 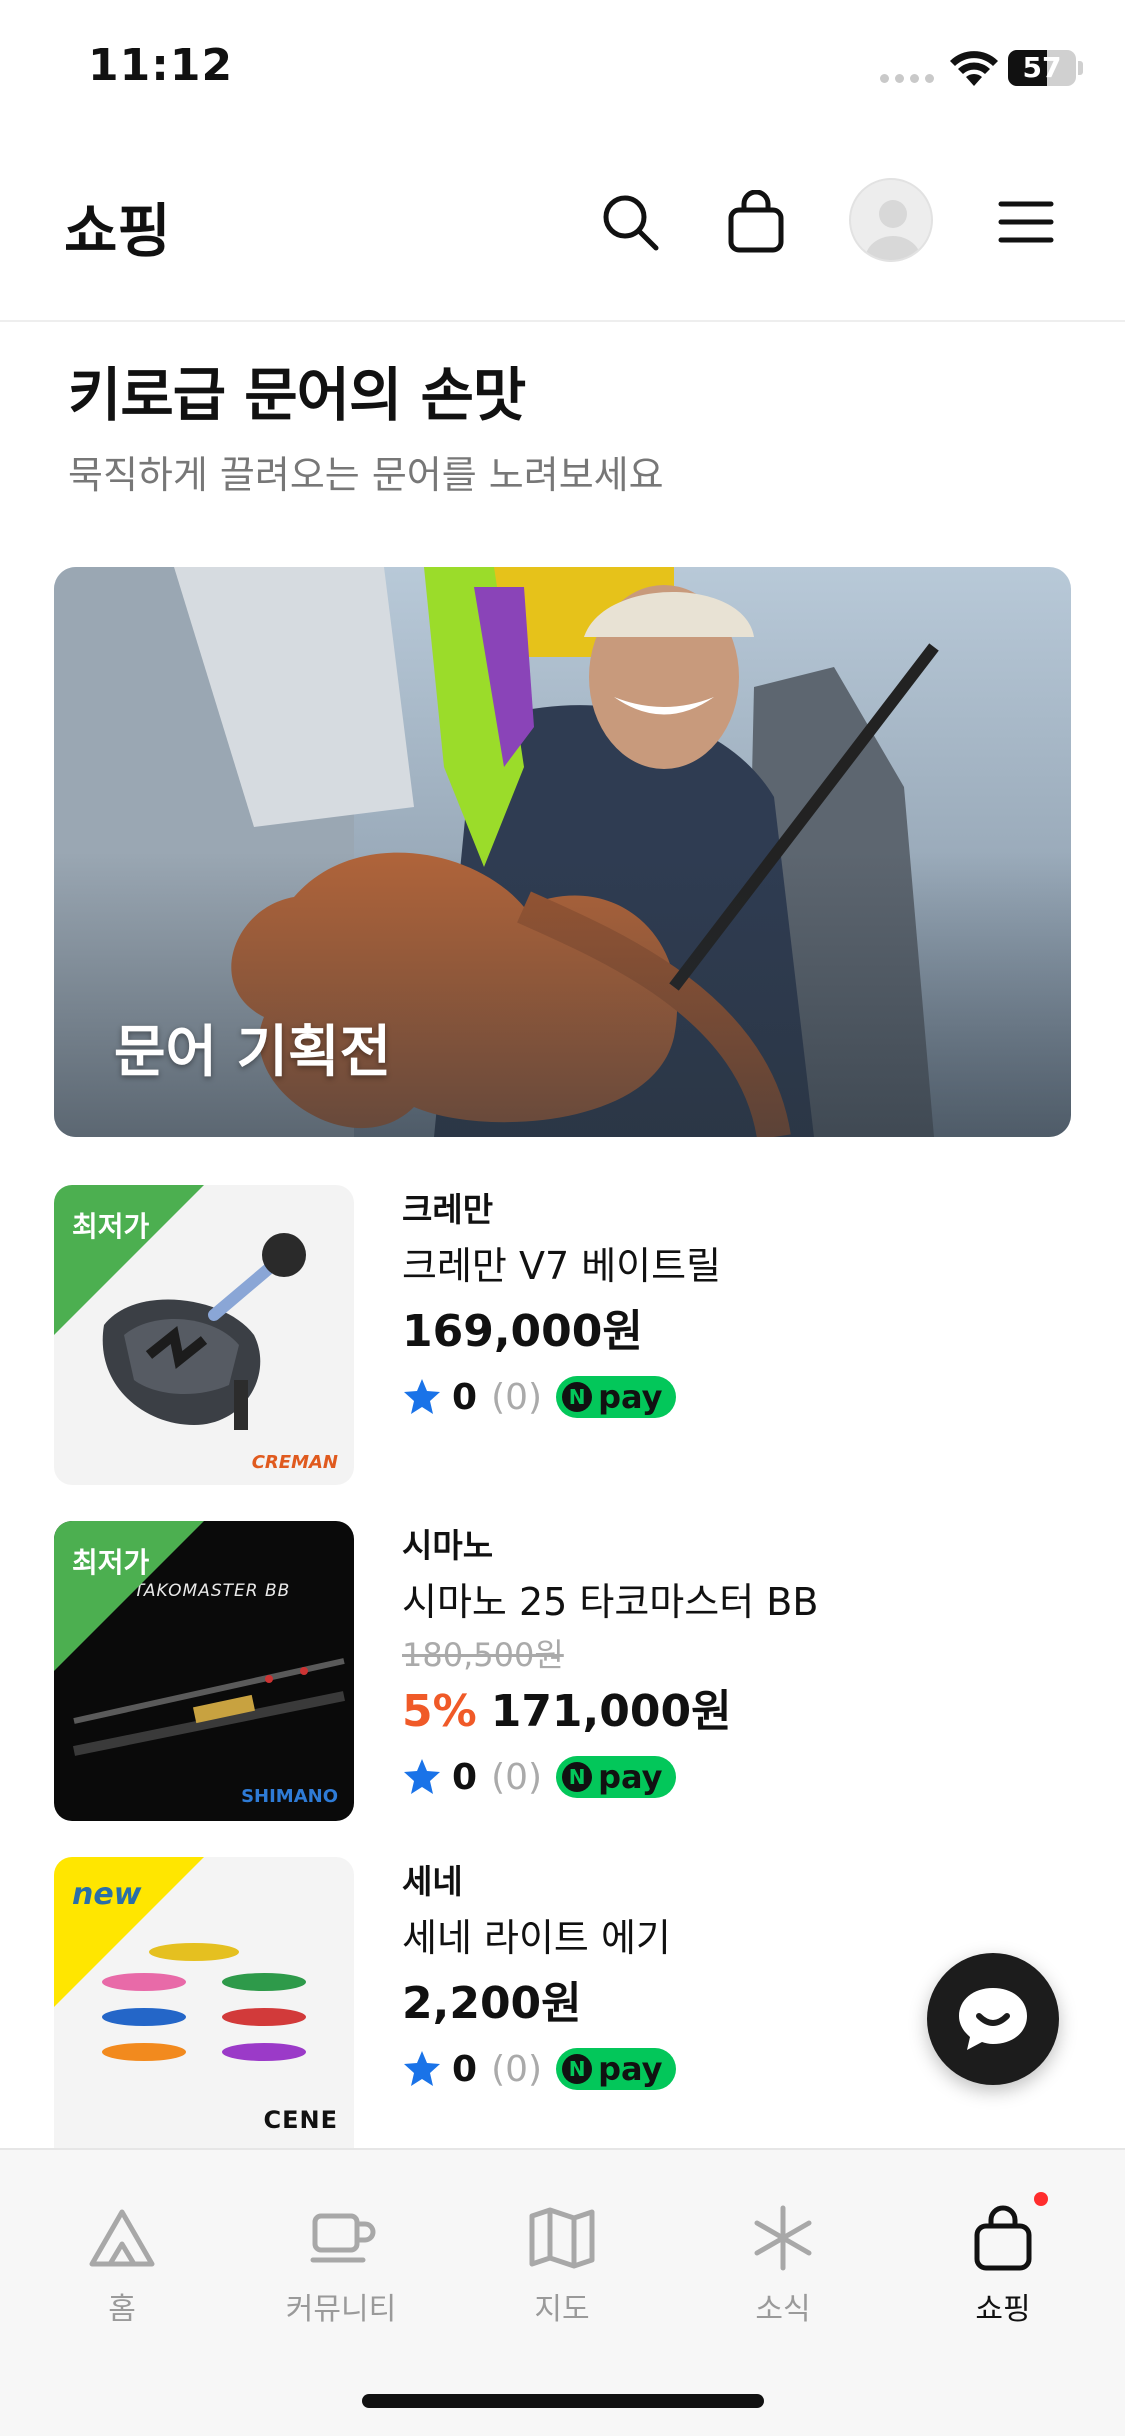 I want to click on product-brand: 시마노, so click(x=448, y=1545).